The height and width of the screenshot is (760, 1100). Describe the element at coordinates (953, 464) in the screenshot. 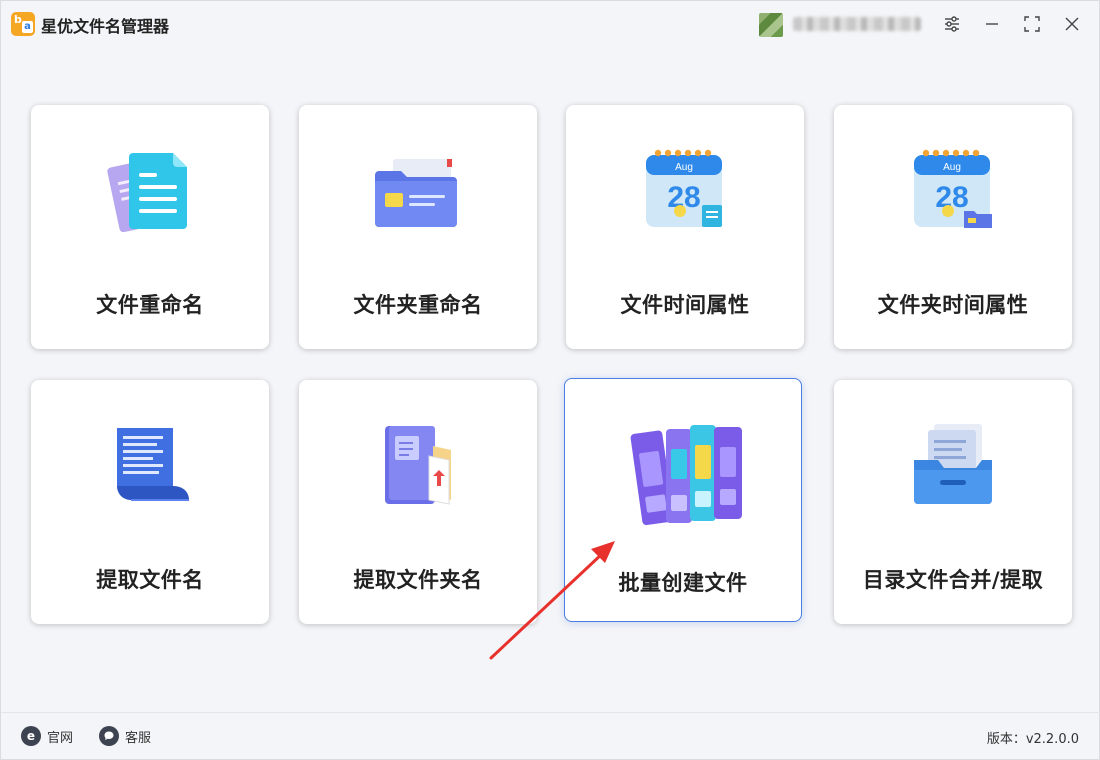

I see `file-tray-icon` at that location.